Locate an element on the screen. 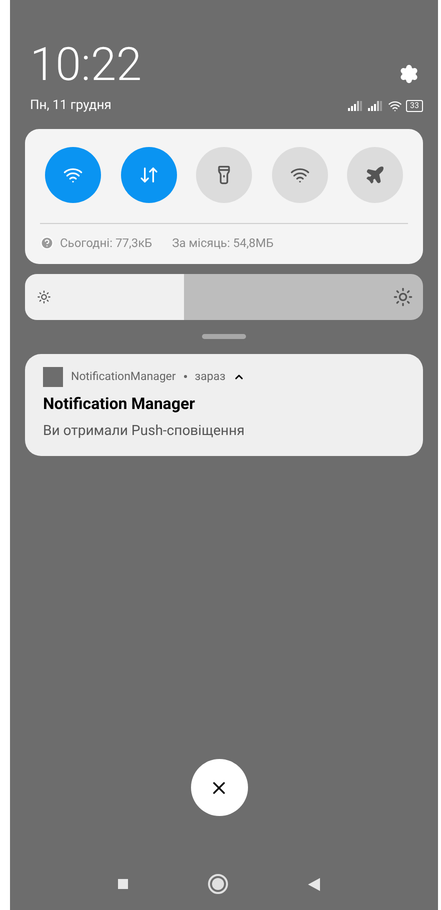 This screenshot has height=910, width=441. wifi-icon is located at coordinates (395, 105).